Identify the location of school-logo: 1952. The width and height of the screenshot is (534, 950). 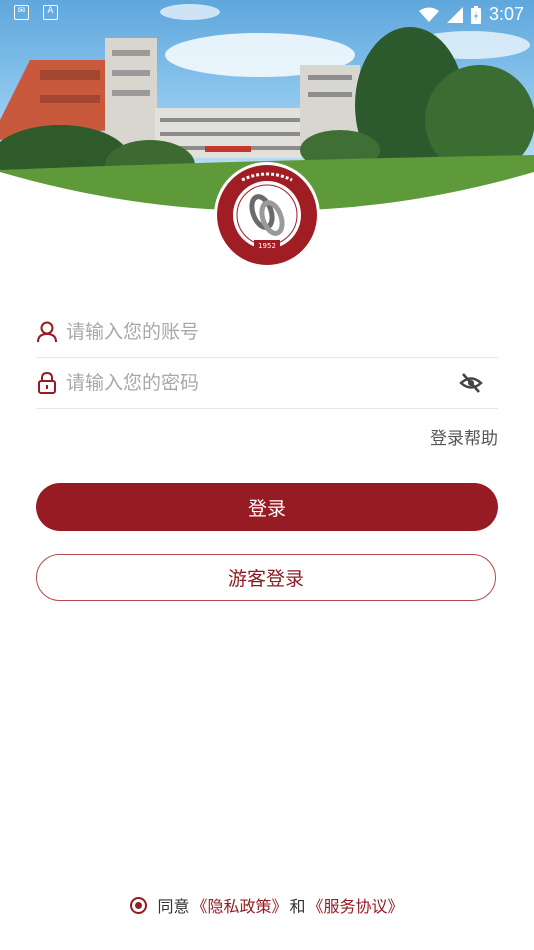
(267, 215).